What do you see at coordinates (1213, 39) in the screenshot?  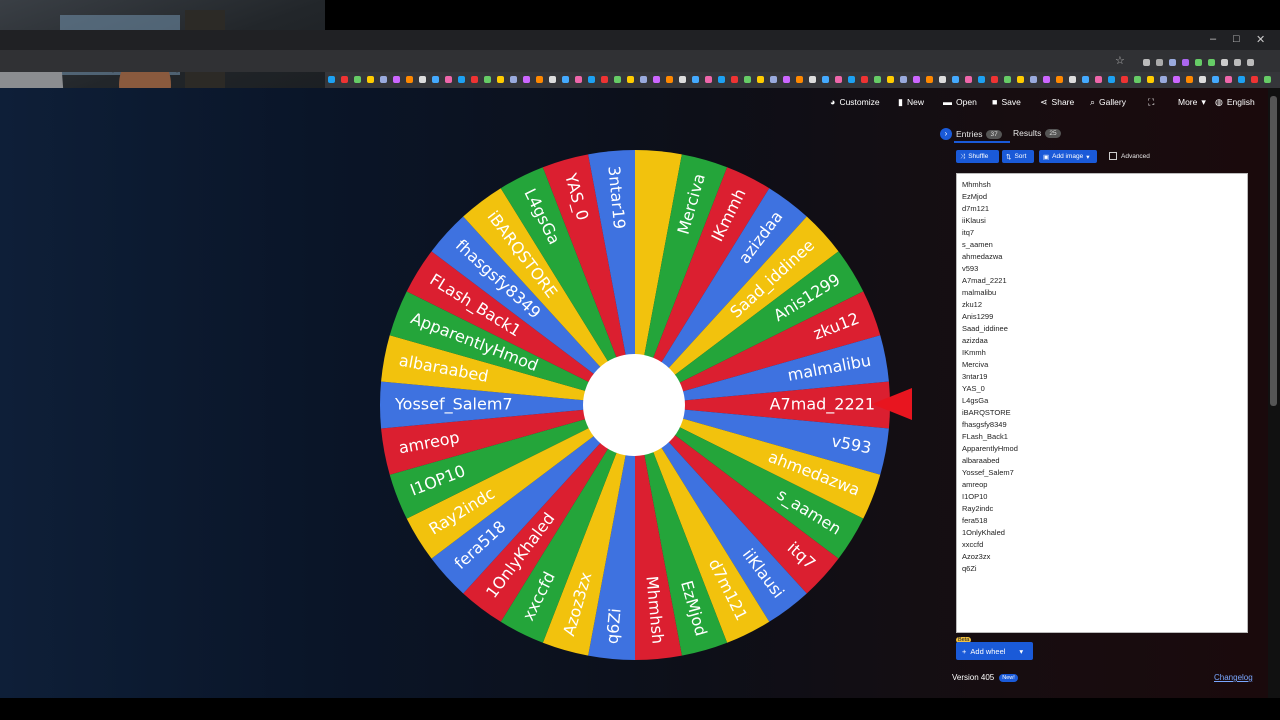 I see `minimize-icon: –` at bounding box center [1213, 39].